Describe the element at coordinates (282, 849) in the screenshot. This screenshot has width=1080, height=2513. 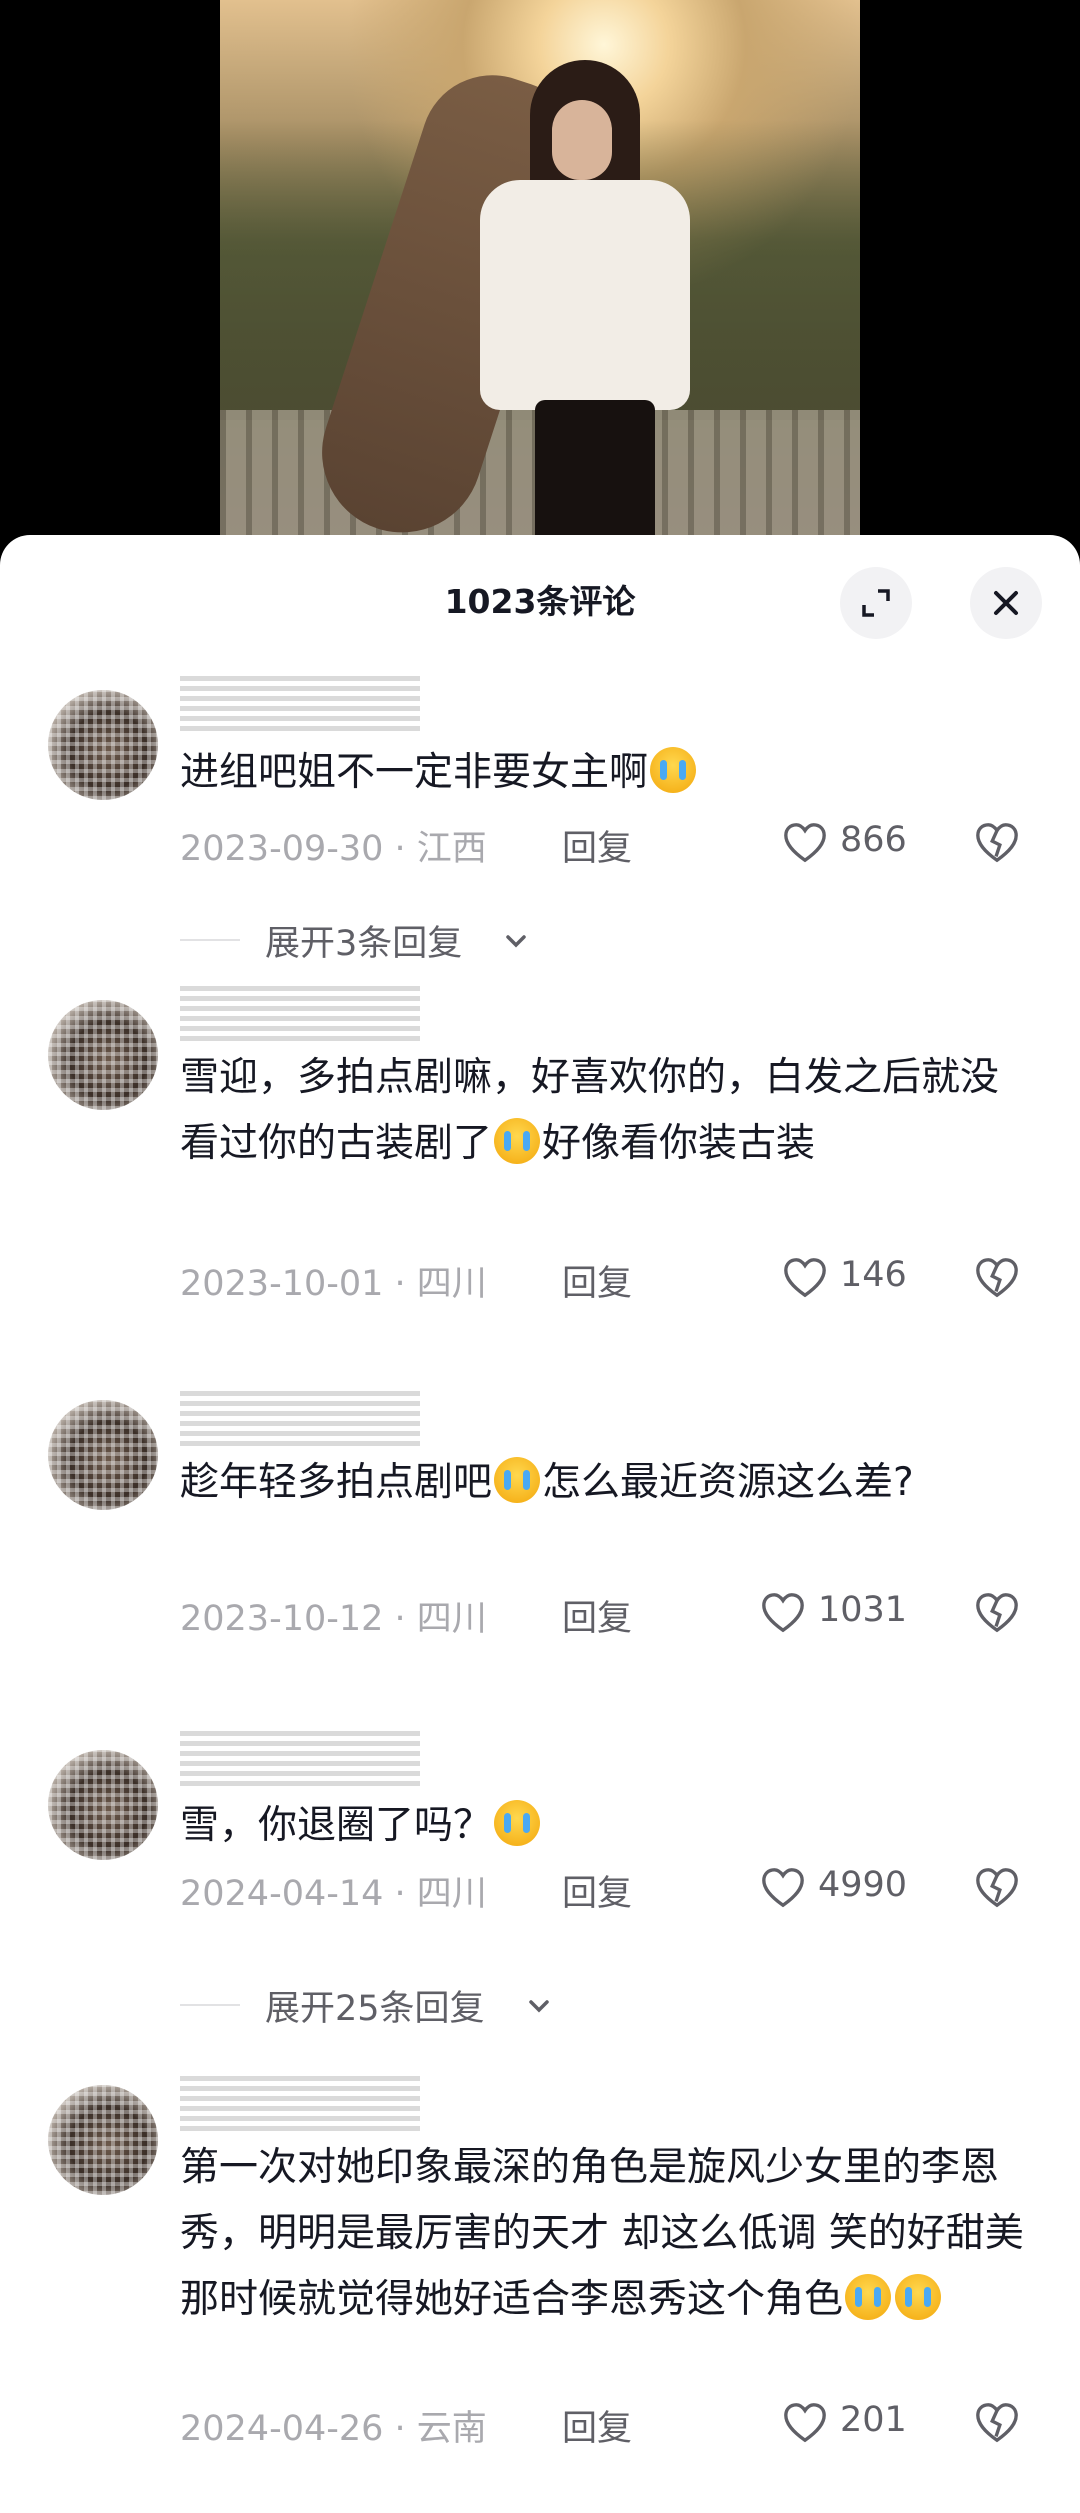
I see `comment-date: 2023-09-30` at that location.